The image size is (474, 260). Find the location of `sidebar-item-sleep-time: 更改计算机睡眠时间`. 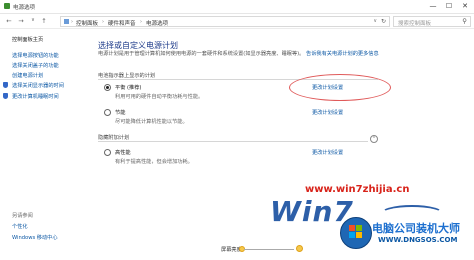

sidebar-item-sleep-time: 更改计算机睡眠时间 is located at coordinates (35, 96).